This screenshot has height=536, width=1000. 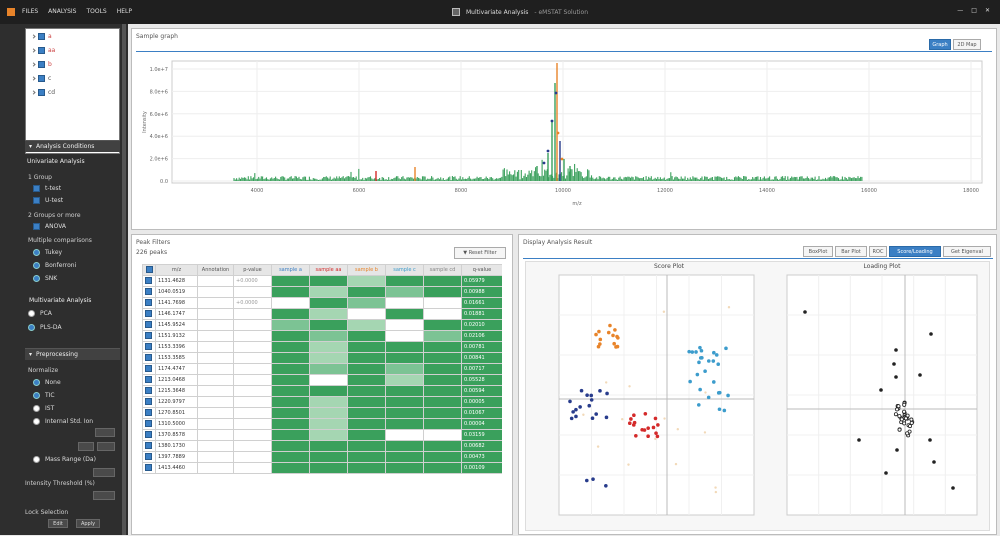 I want to click on mass-range-field, so click(x=104, y=472).